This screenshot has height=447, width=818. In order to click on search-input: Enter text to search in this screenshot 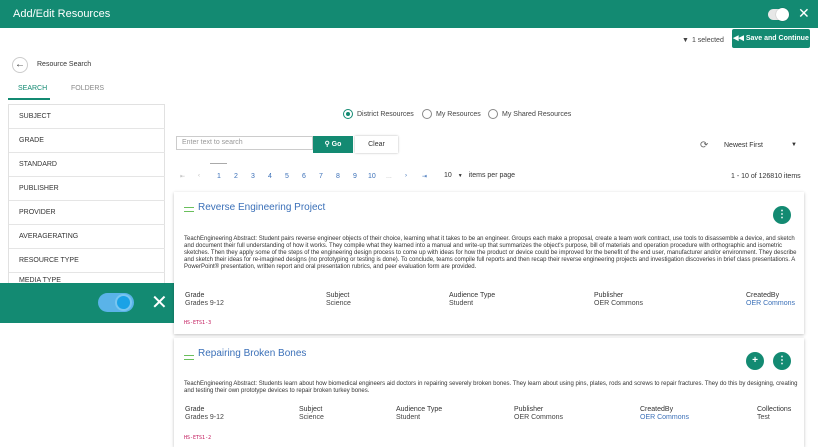, I will do `click(244, 143)`.